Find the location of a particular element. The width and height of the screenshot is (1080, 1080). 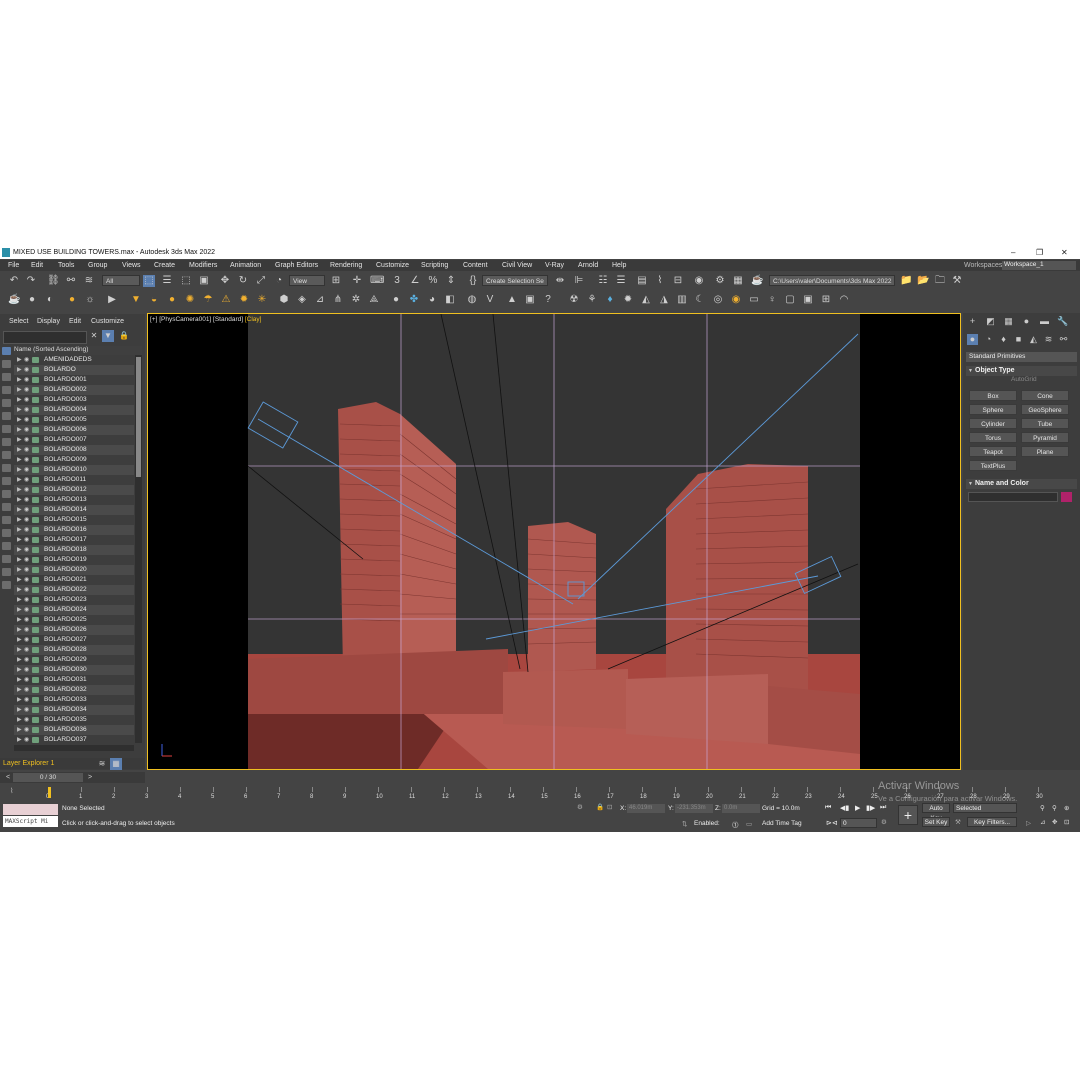

menu-arnold: Arnold is located at coordinates (588, 265).